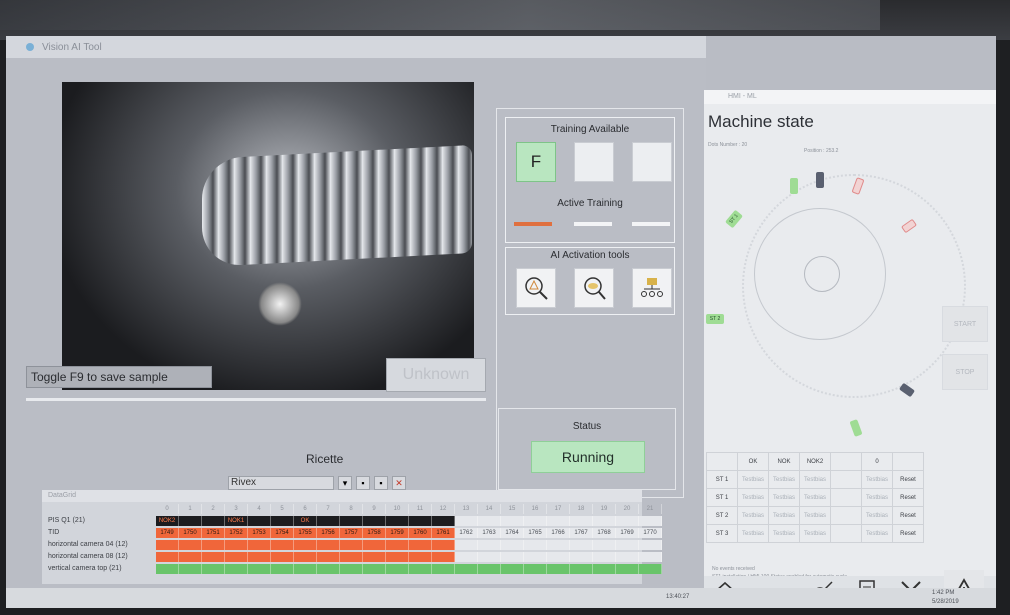 Image resolution: width=1010 pixels, height=615 pixels. I want to click on grid-cell: 1749, so click(167, 533).